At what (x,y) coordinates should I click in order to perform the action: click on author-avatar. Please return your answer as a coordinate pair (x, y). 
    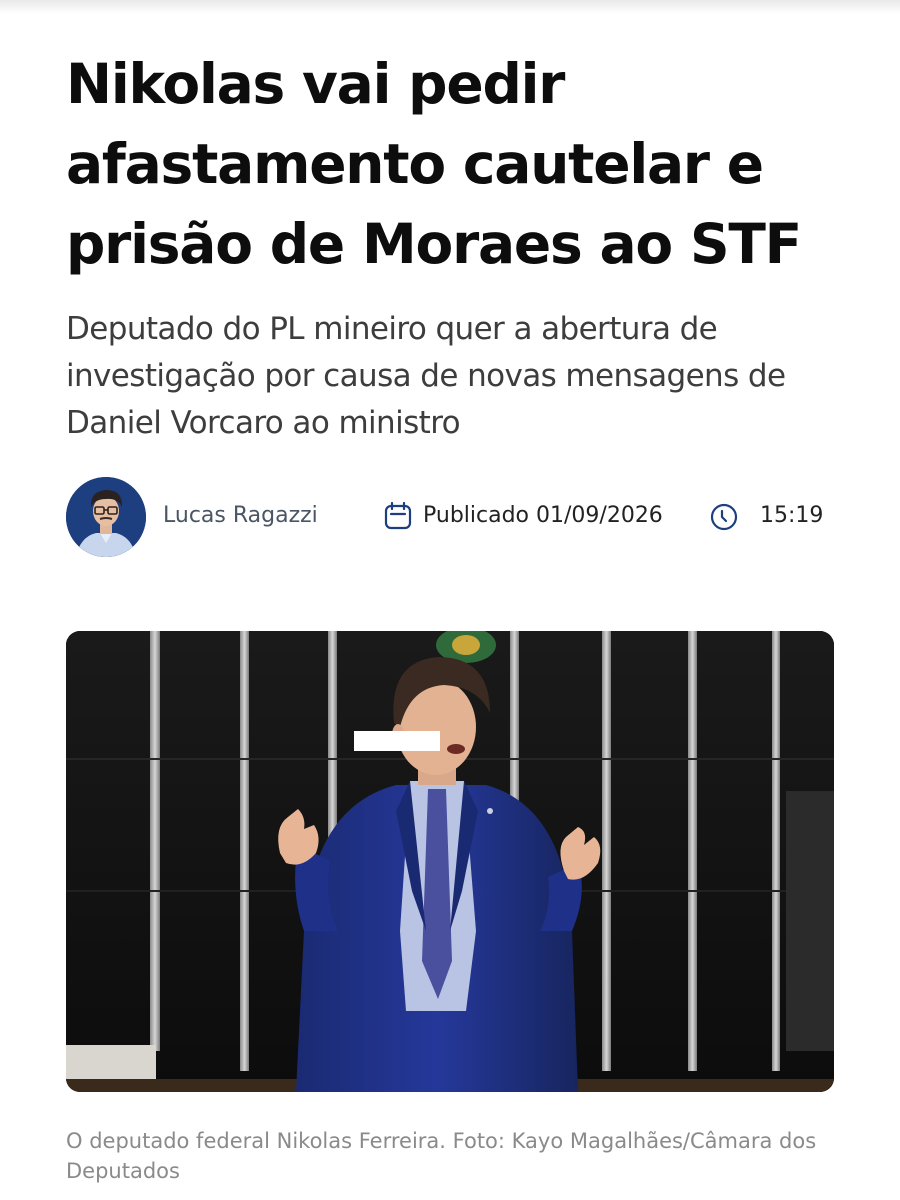
    Looking at the image, I should click on (106, 517).